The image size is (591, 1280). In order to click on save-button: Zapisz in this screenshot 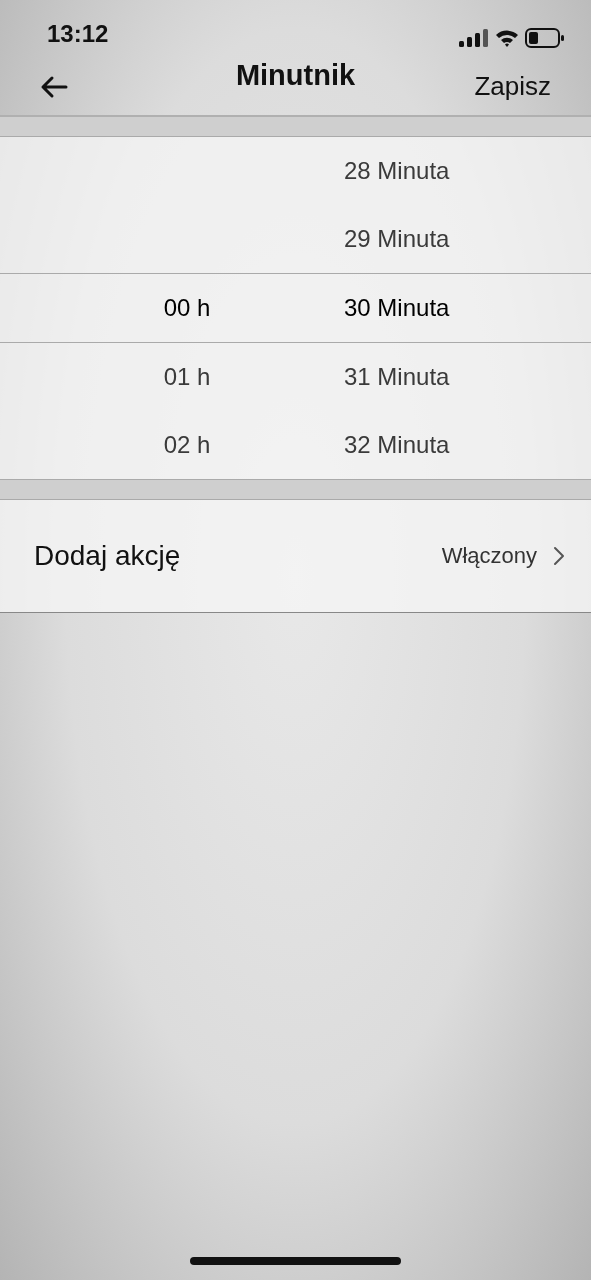, I will do `click(512, 86)`.